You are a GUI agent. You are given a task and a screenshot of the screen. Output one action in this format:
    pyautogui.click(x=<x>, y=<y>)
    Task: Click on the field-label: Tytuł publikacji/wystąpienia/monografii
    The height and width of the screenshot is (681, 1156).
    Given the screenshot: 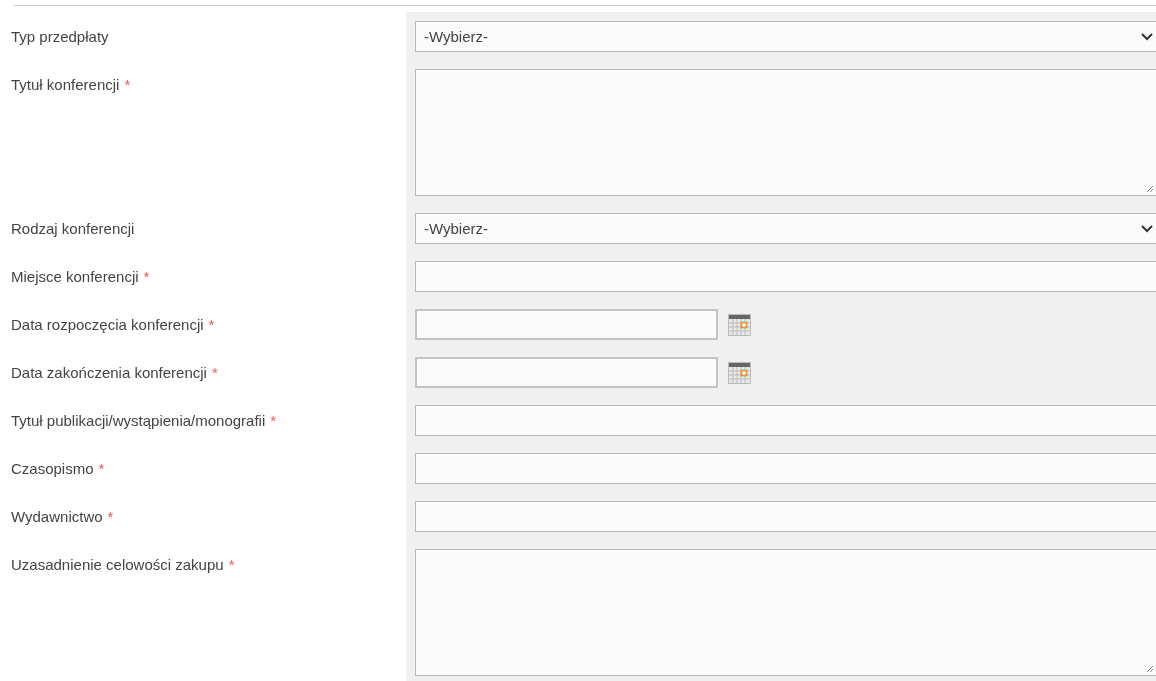 What is the action you would take?
    pyautogui.click(x=138, y=421)
    